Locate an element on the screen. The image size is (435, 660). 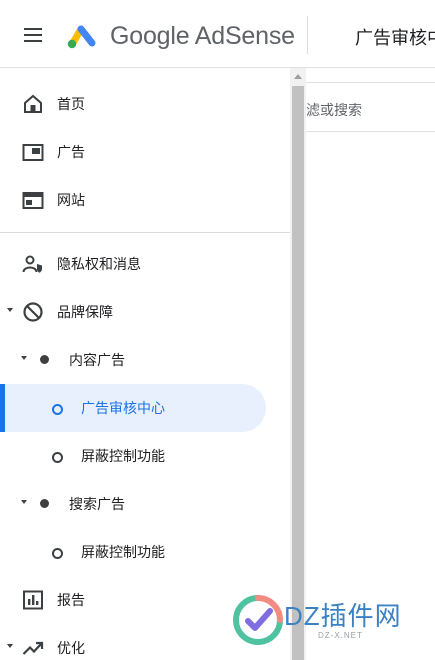
sidebar-item-label: 首页 is located at coordinates (71, 104).